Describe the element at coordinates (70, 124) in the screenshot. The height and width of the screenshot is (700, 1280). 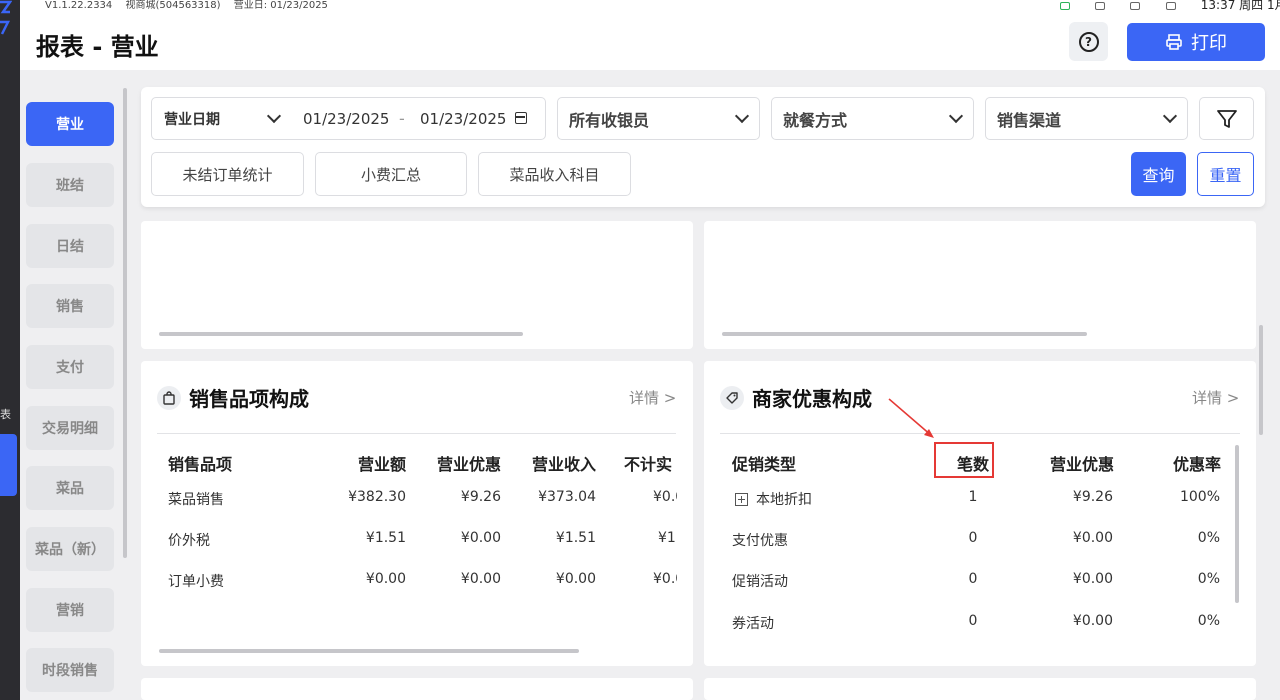
I see `nav-item-business: 营业` at that location.